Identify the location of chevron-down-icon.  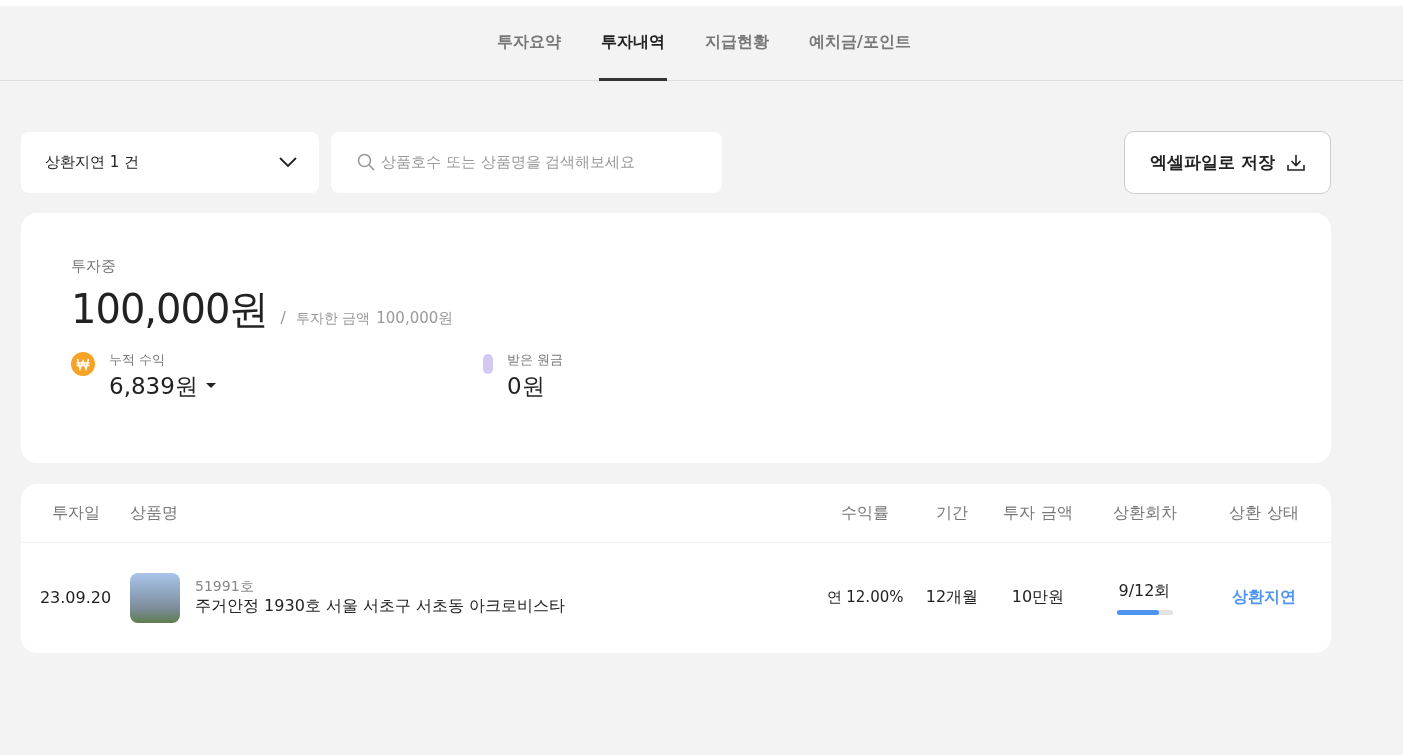
(288, 162).